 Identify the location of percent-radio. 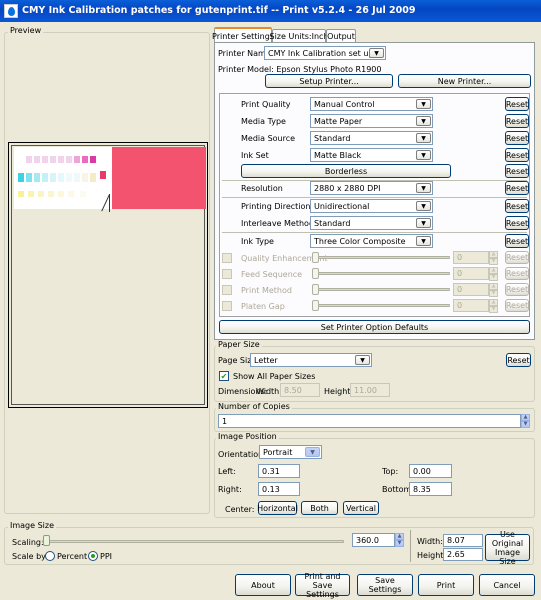
(50, 556).